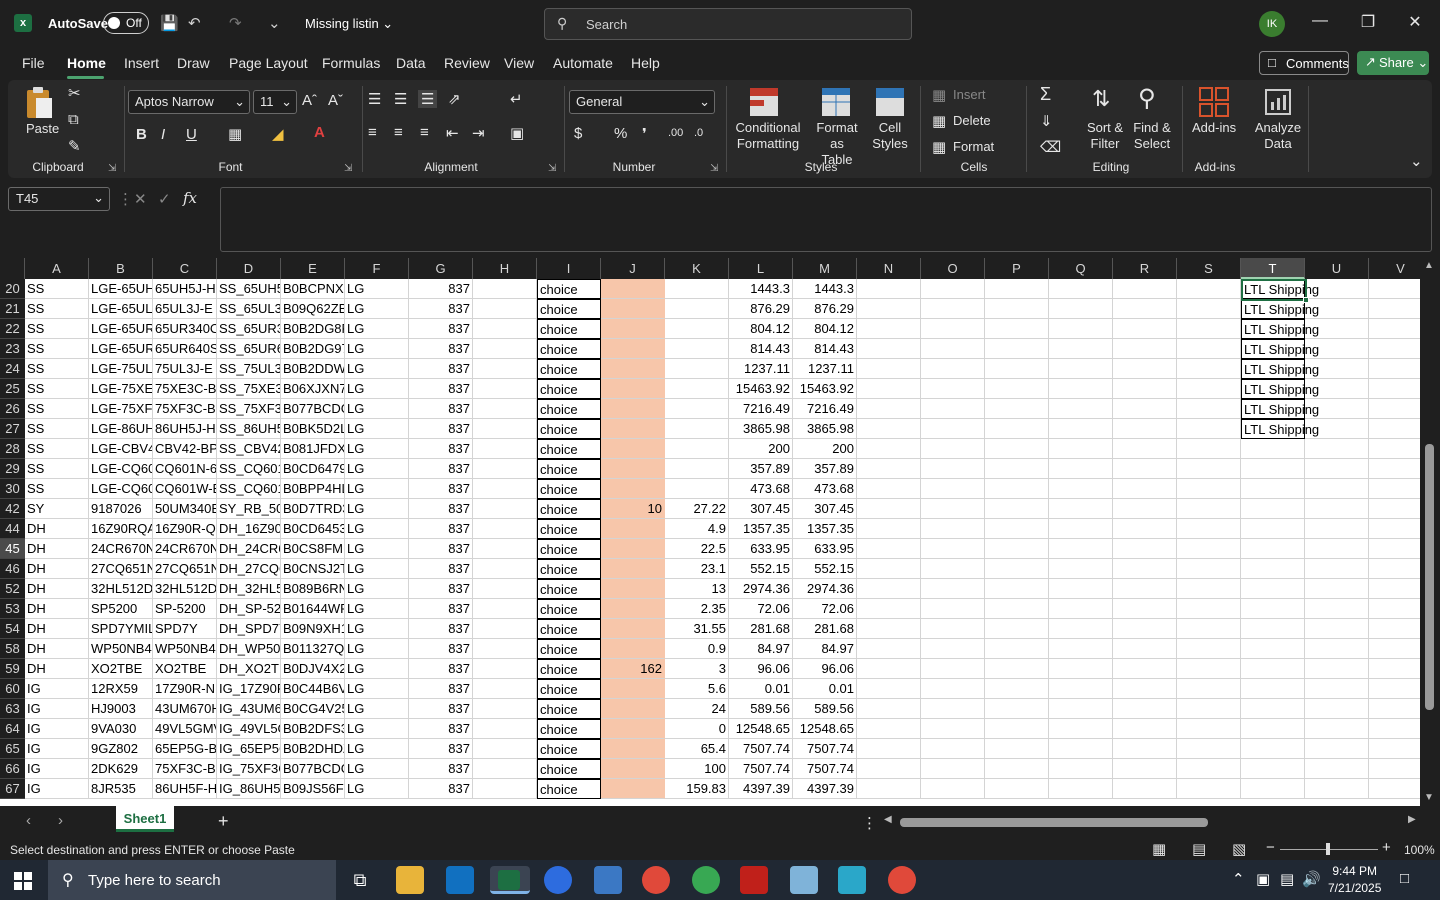  I want to click on column-header-d: D, so click(249, 268).